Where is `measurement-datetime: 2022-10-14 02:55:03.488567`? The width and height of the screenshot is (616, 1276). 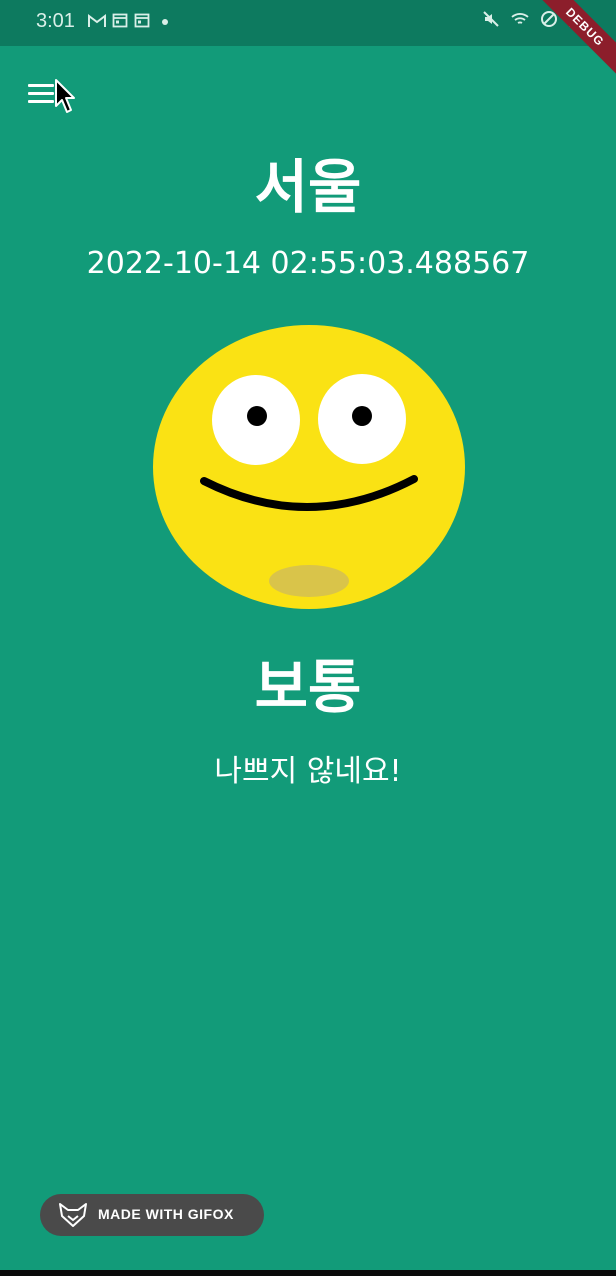 measurement-datetime: 2022-10-14 02:55:03.488567 is located at coordinates (308, 263).